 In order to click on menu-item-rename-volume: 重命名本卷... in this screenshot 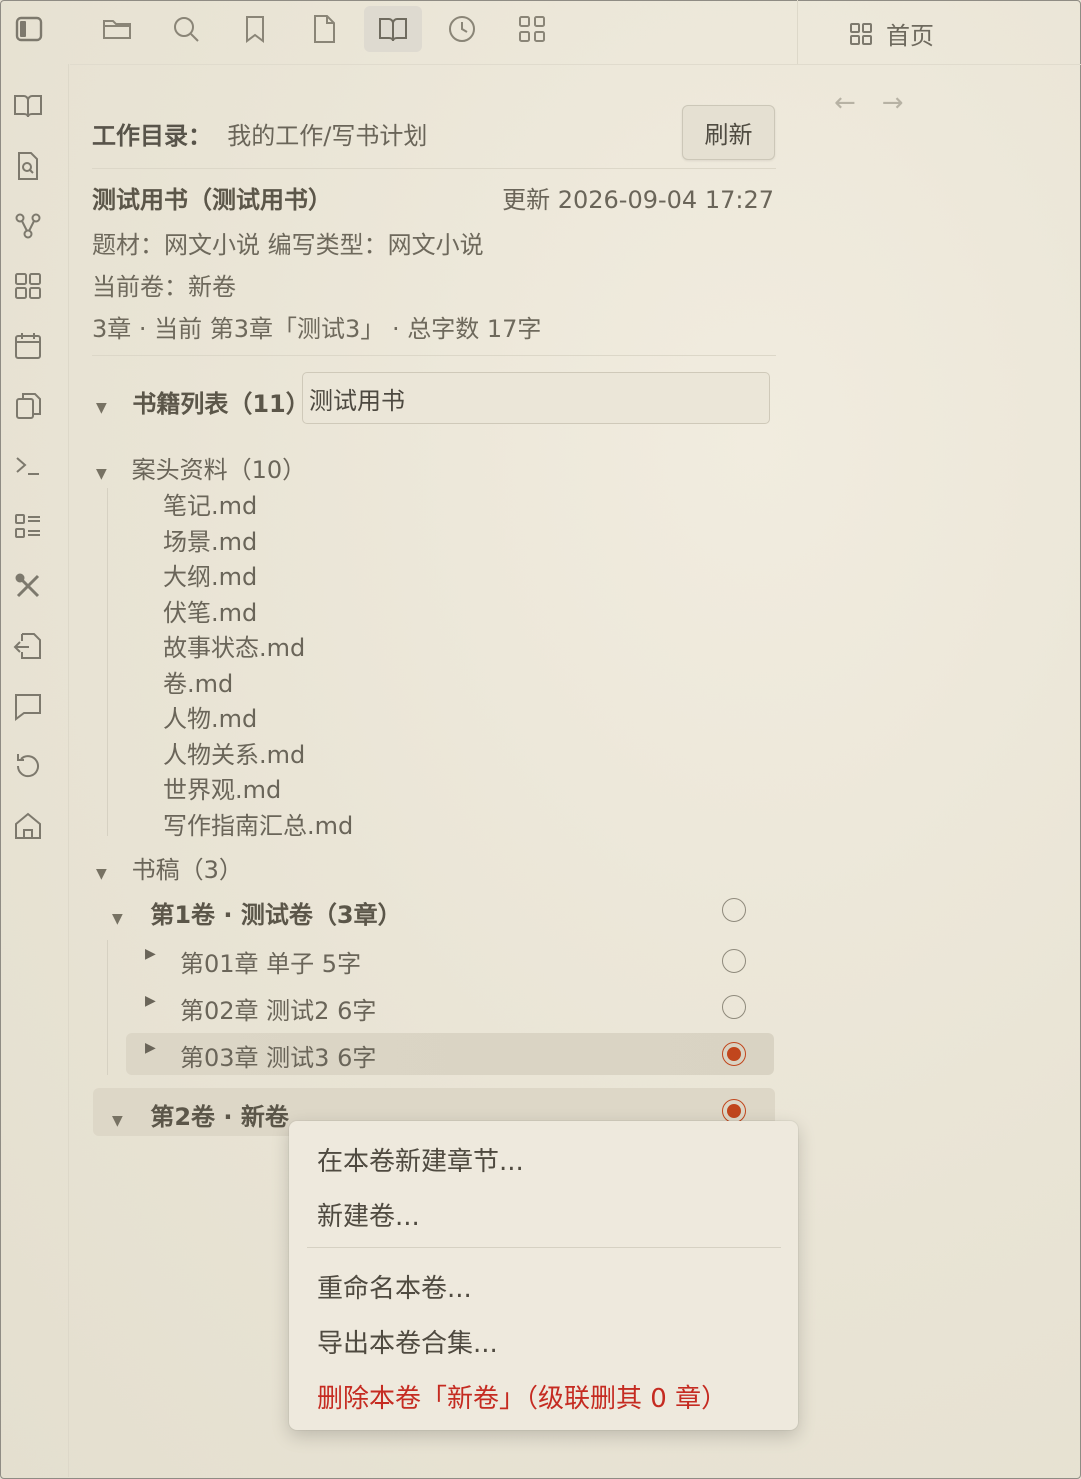, I will do `click(394, 1286)`.